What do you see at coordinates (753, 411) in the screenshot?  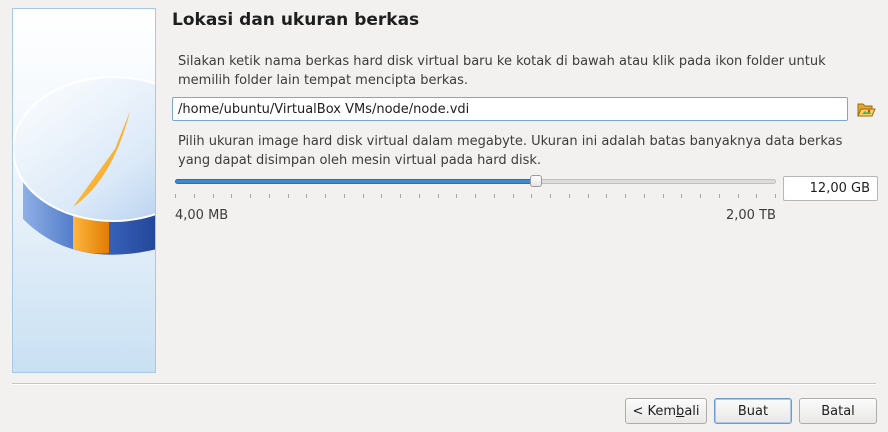 I see `create-button: Buat` at bounding box center [753, 411].